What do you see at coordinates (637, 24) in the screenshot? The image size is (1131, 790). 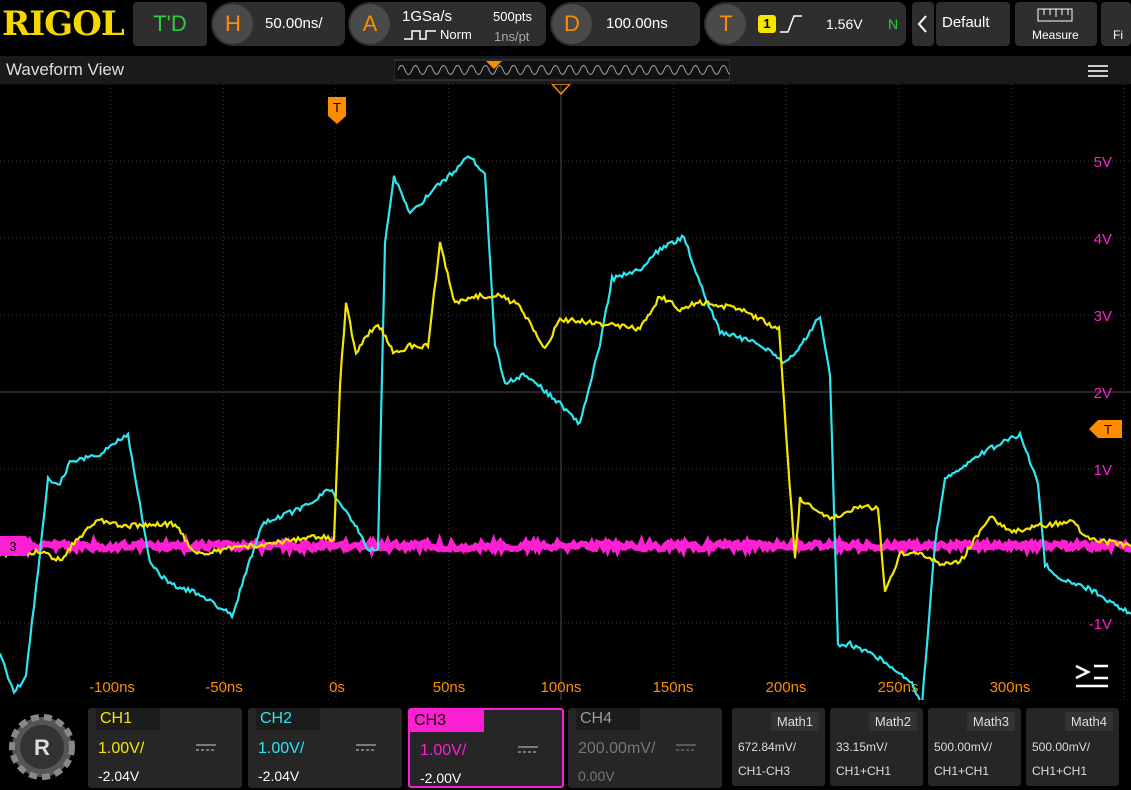 I see `delay-value: 100.00ns` at bounding box center [637, 24].